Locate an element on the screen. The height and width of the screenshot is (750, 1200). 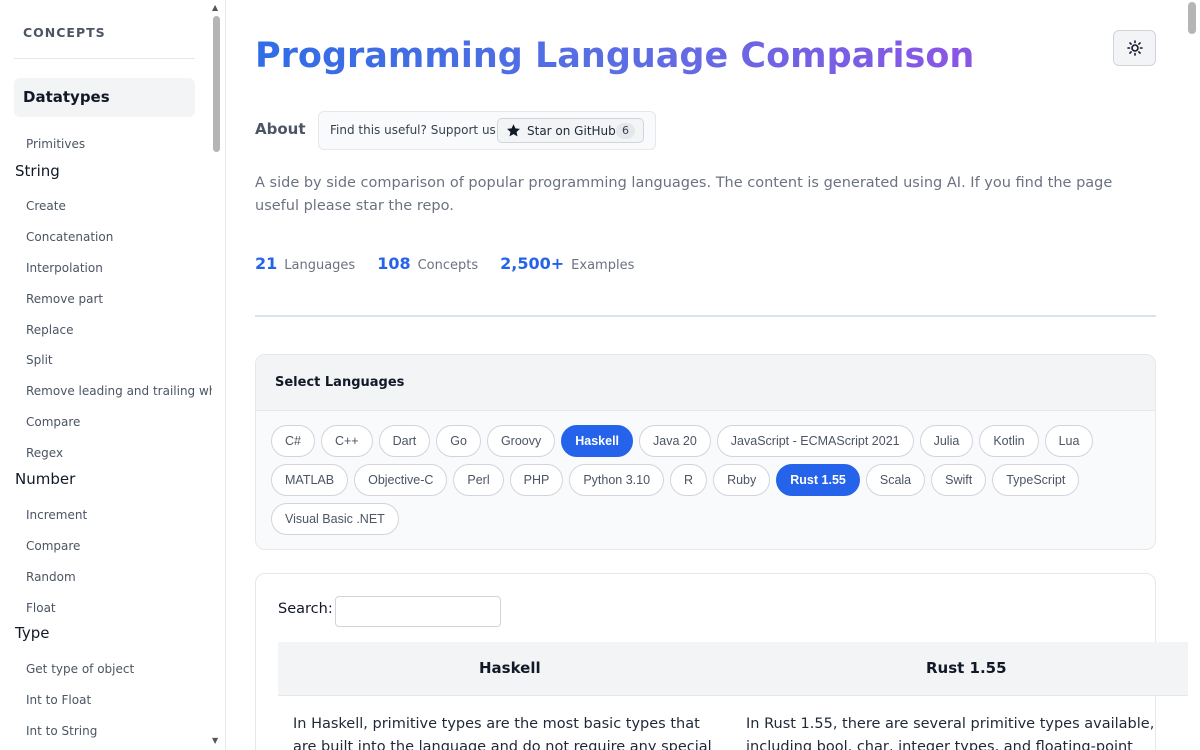
sidebar-item-type-get-type: Get type of object is located at coordinates (119, 669).